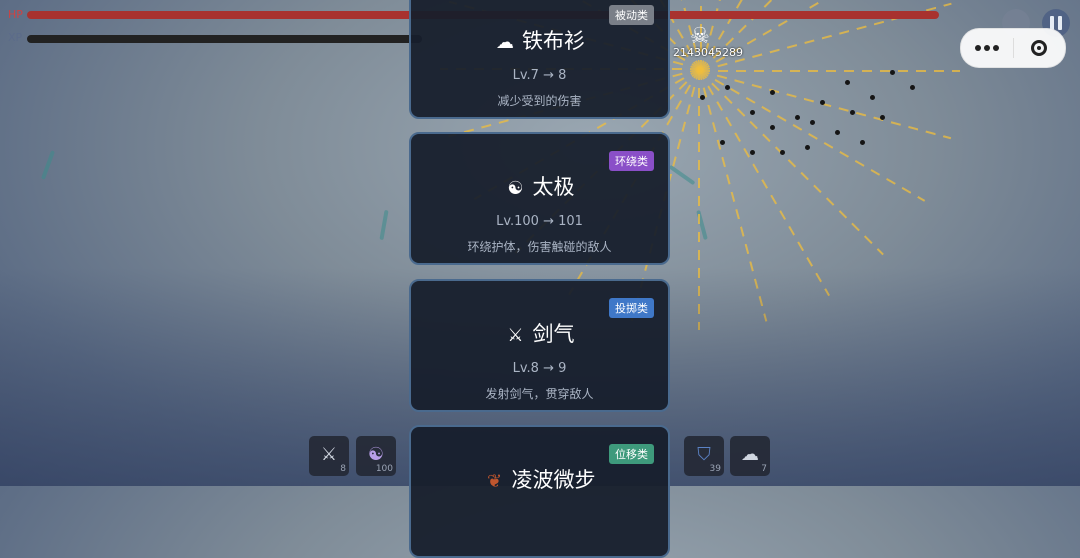 The image size is (1080, 558). Describe the element at coordinates (539, 59) in the screenshot. I see `upgrade-card-iron-shirt: 被动类 ☁ 铁布衫 Lv.7 → 8 减少受到的伤害` at that location.